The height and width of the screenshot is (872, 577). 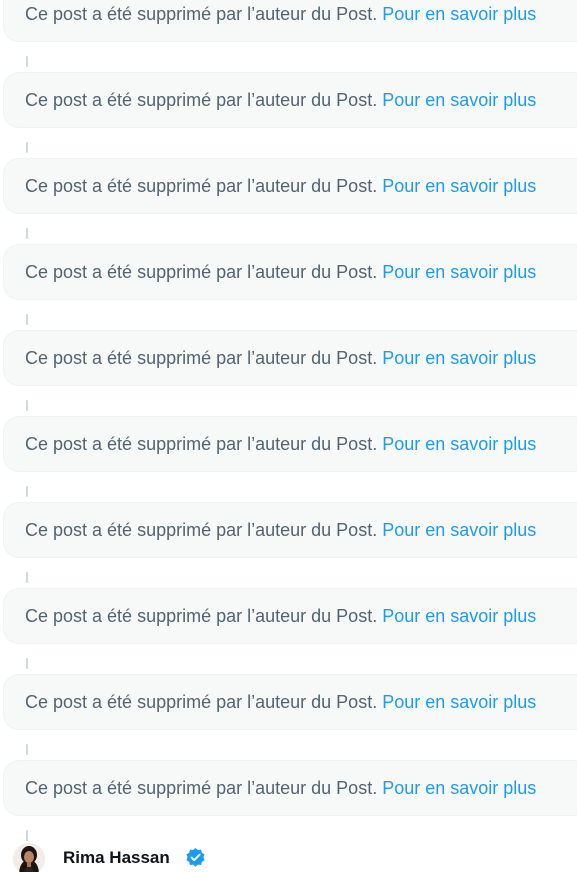 I want to click on verified-badge-icon, so click(x=195, y=857).